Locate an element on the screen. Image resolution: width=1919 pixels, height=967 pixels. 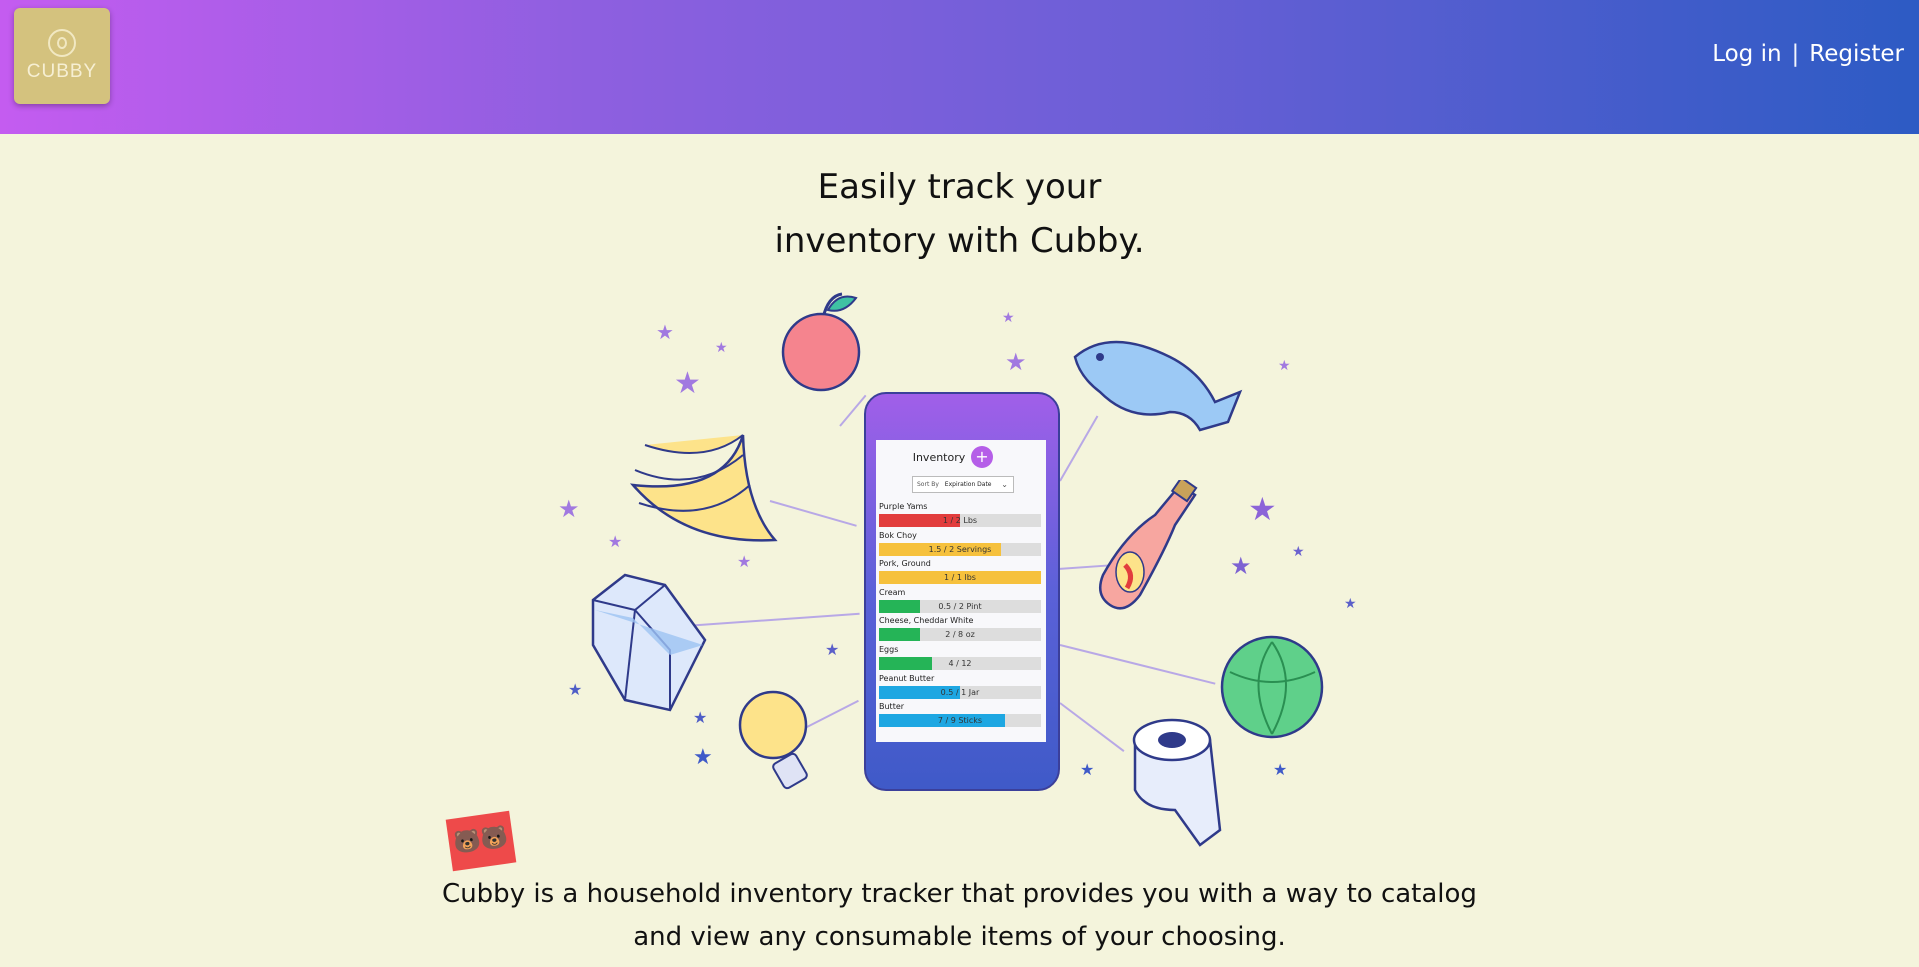
quantity-bar: 7 / 9 Sticks is located at coordinates (960, 721).